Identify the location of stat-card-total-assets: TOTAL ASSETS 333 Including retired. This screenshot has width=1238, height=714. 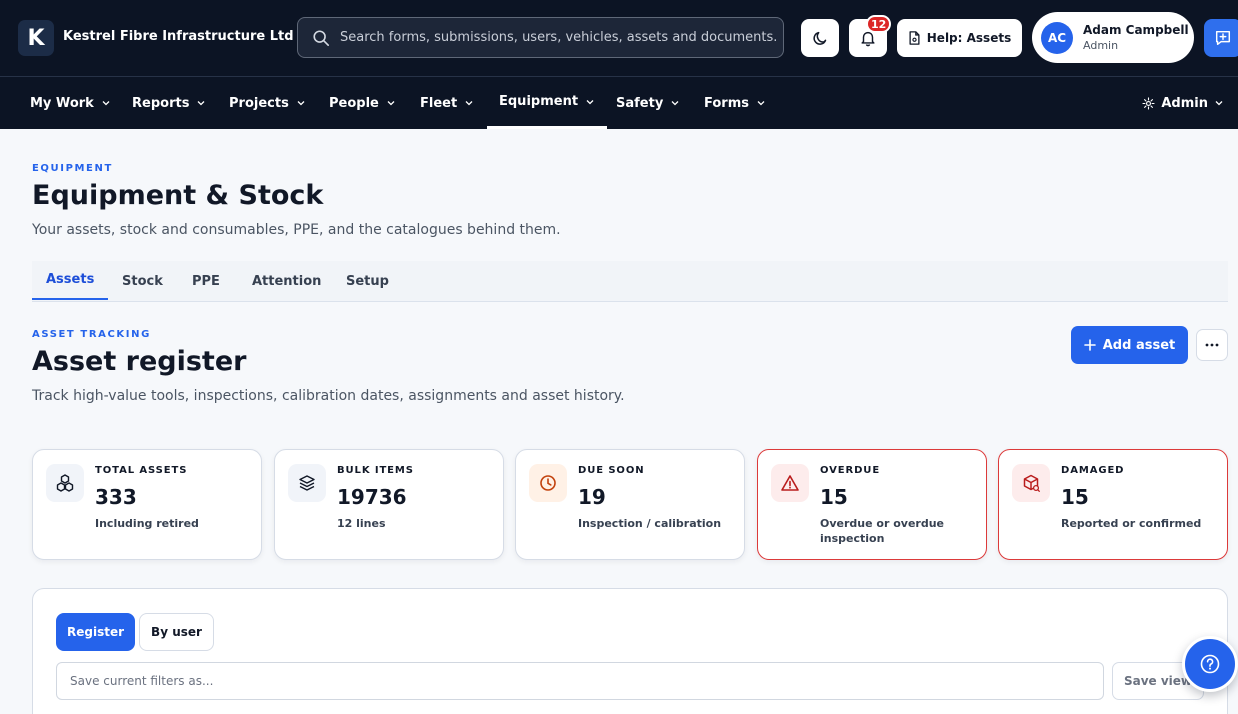
(147, 504).